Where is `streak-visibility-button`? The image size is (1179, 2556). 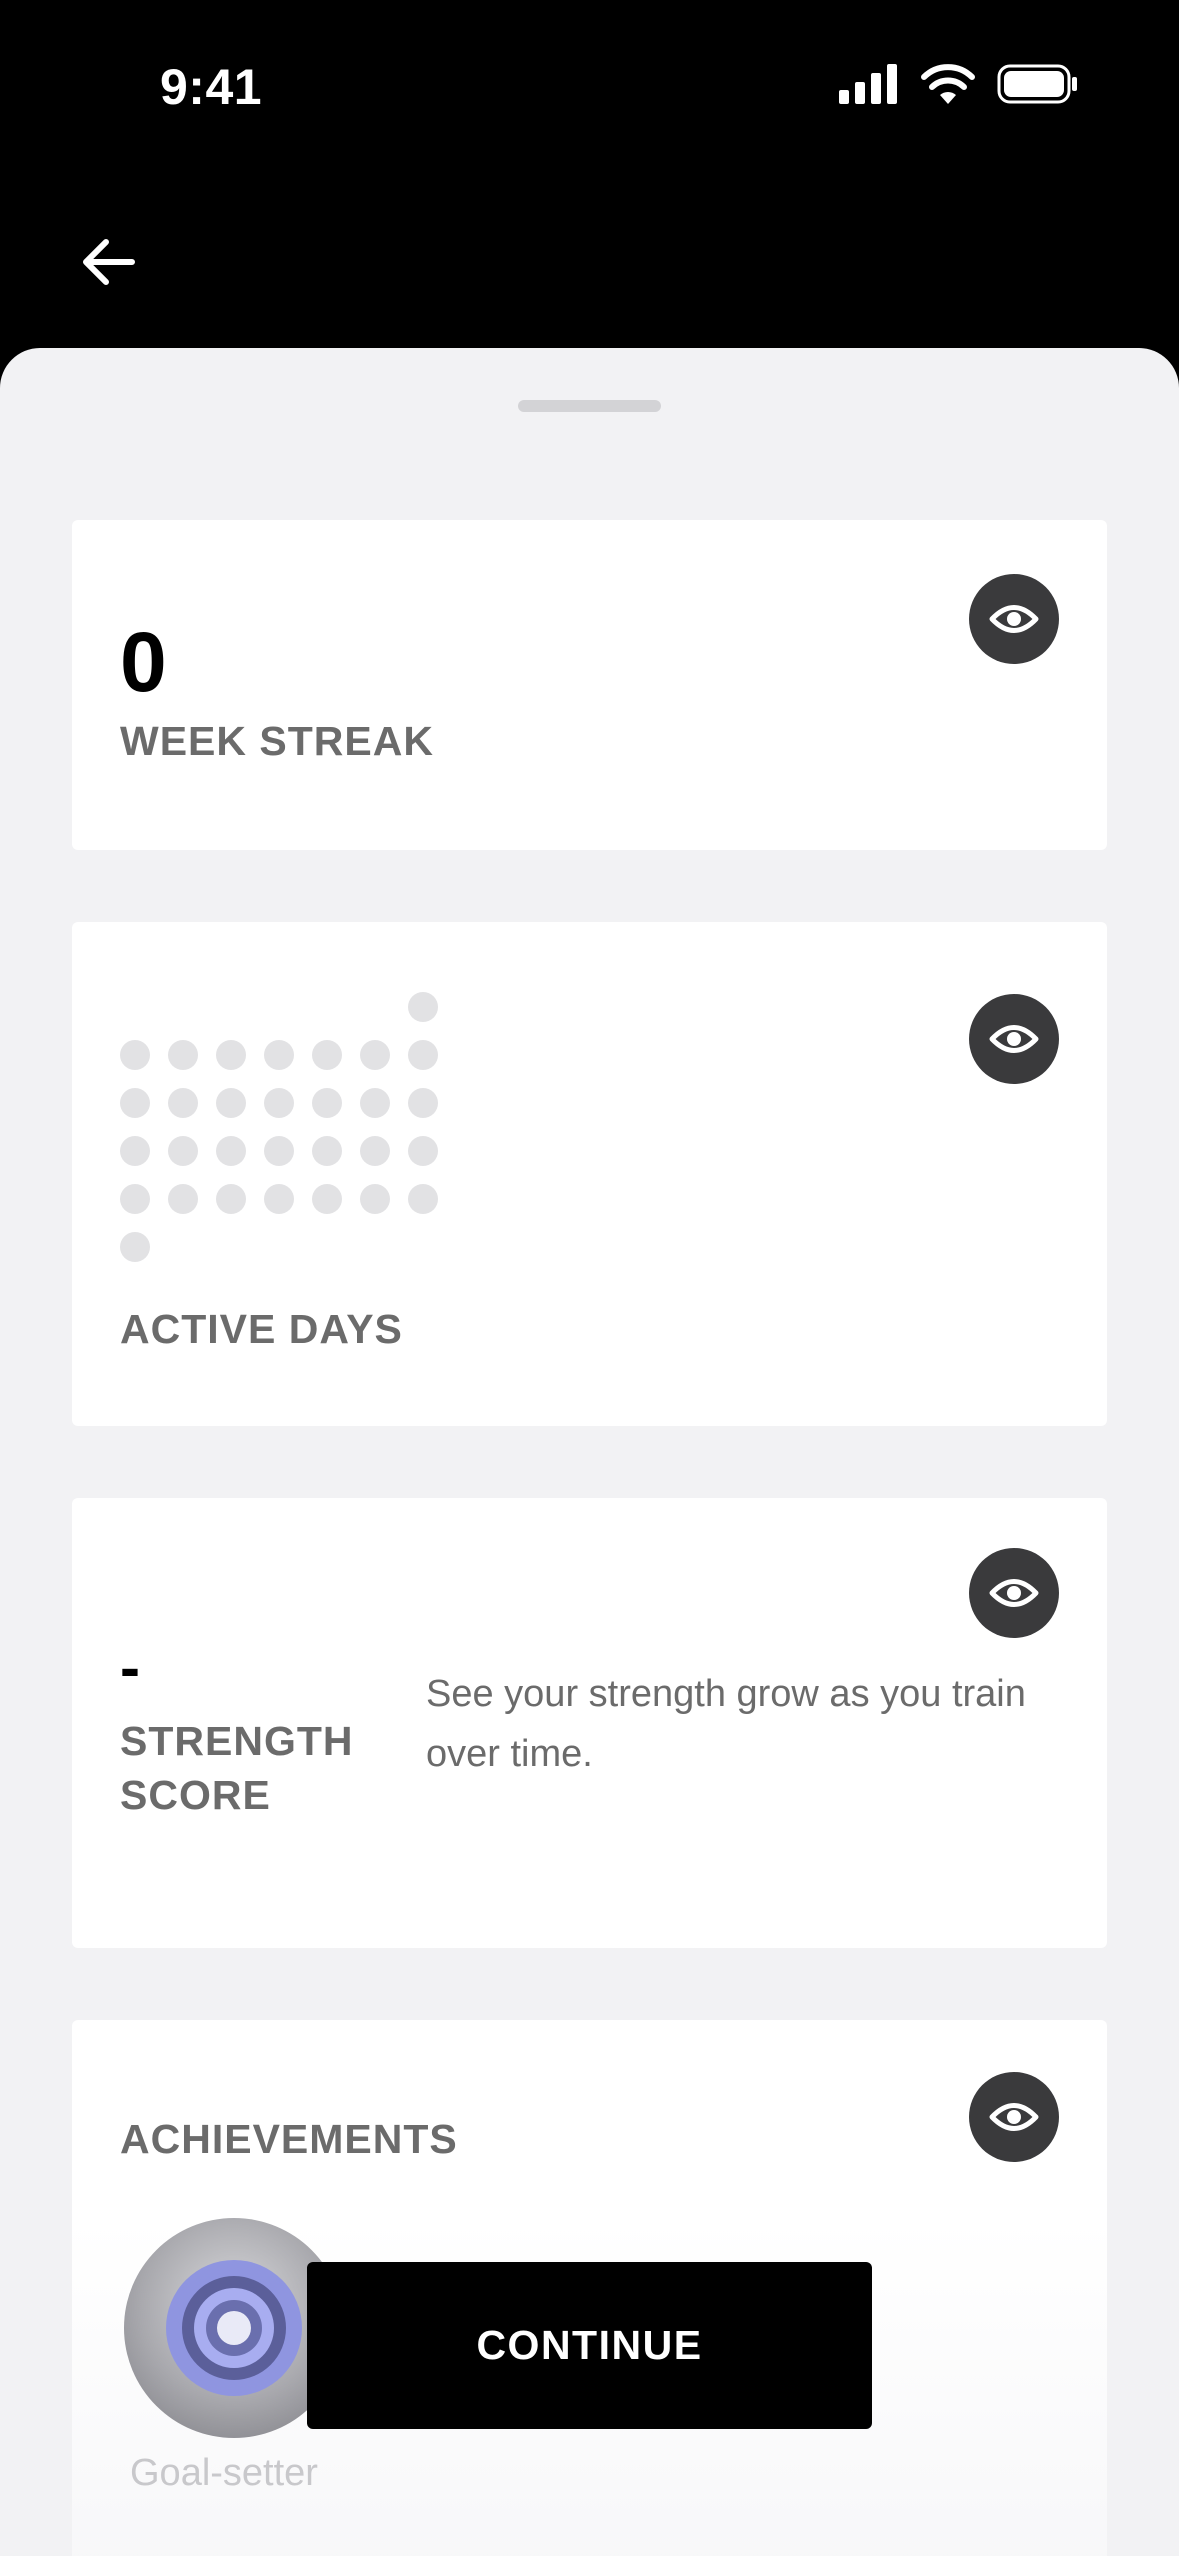 streak-visibility-button is located at coordinates (1014, 619).